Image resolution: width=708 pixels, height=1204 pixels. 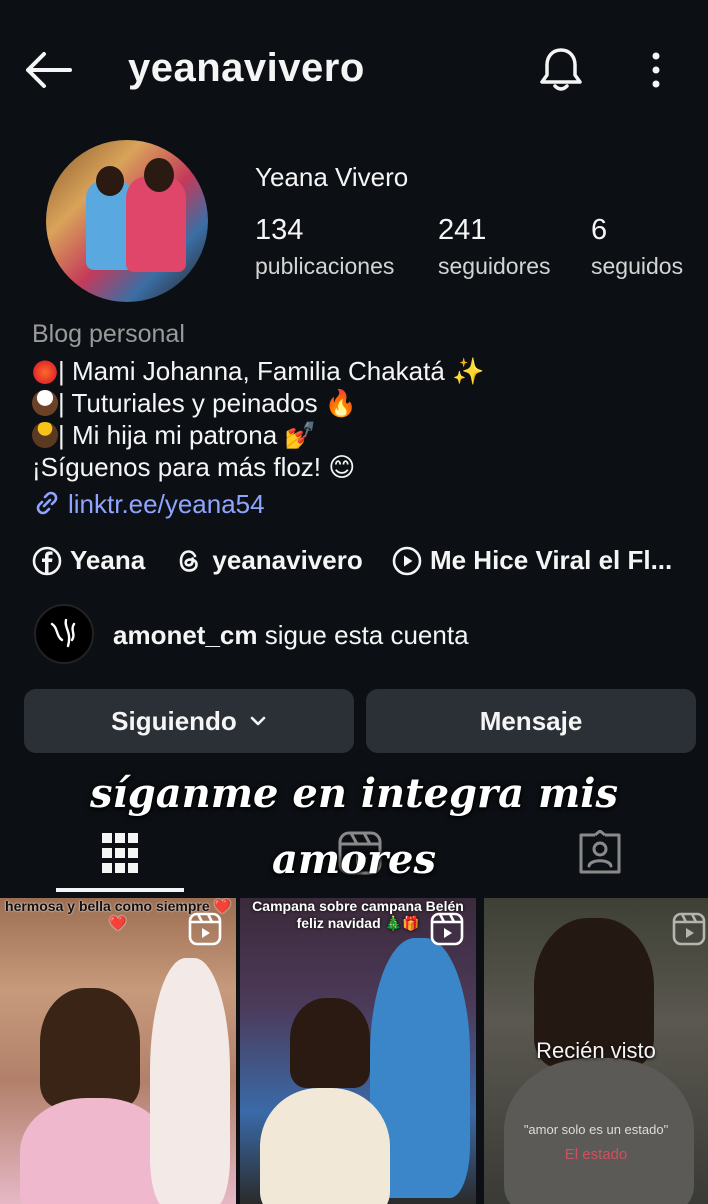 What do you see at coordinates (354, 793) in the screenshot?
I see `overlay-caption-line: síganme en integra mis` at bounding box center [354, 793].